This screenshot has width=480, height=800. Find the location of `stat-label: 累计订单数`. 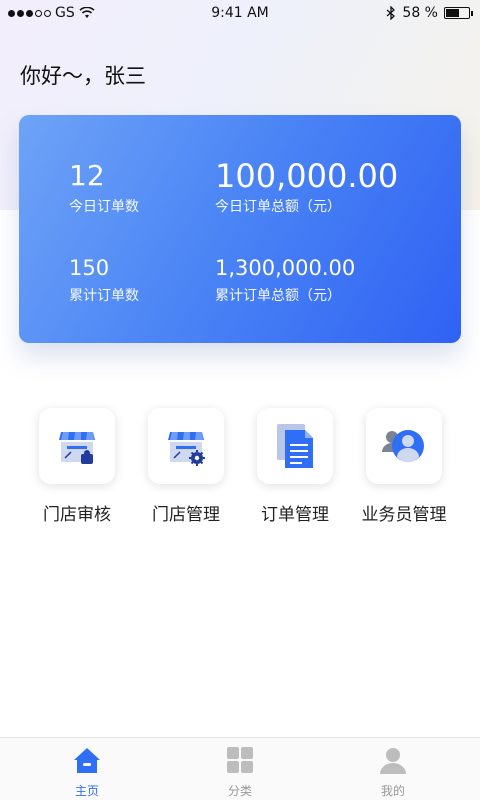

stat-label: 累计订单数 is located at coordinates (104, 296).